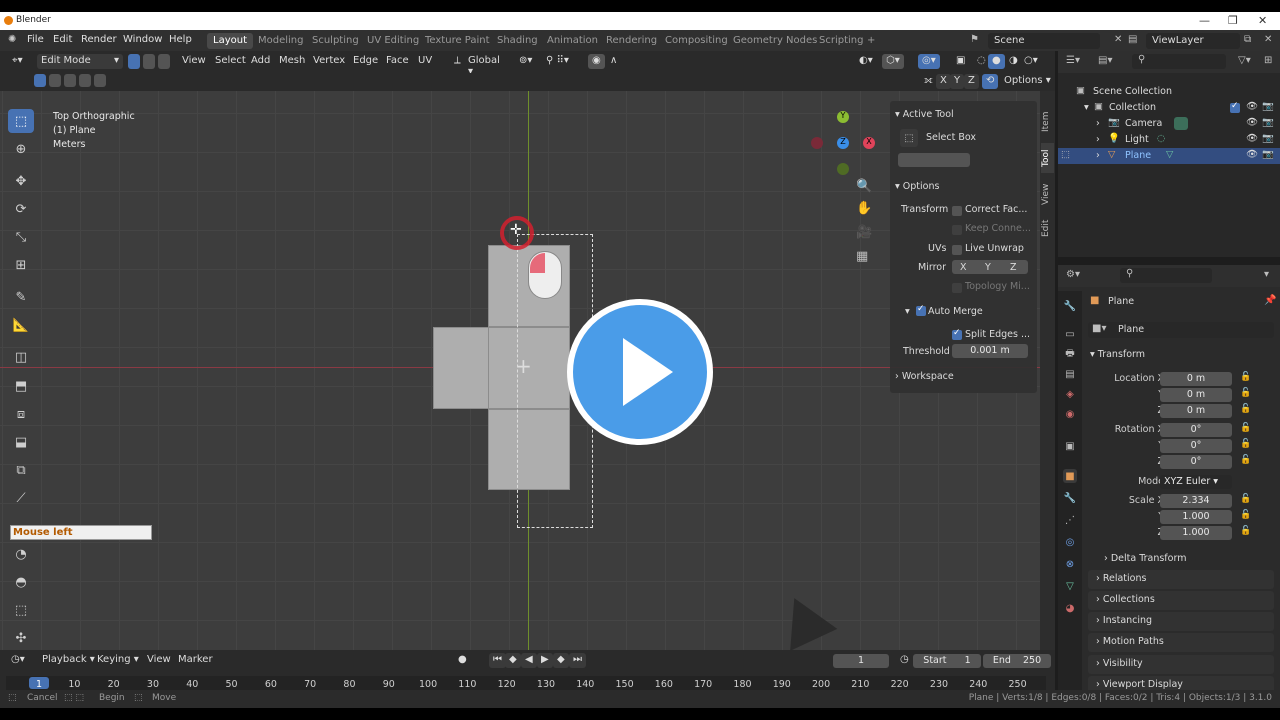 The height and width of the screenshot is (720, 1280). What do you see at coordinates (281, 41) in the screenshot?
I see `tab-modeling: Modeling` at bounding box center [281, 41].